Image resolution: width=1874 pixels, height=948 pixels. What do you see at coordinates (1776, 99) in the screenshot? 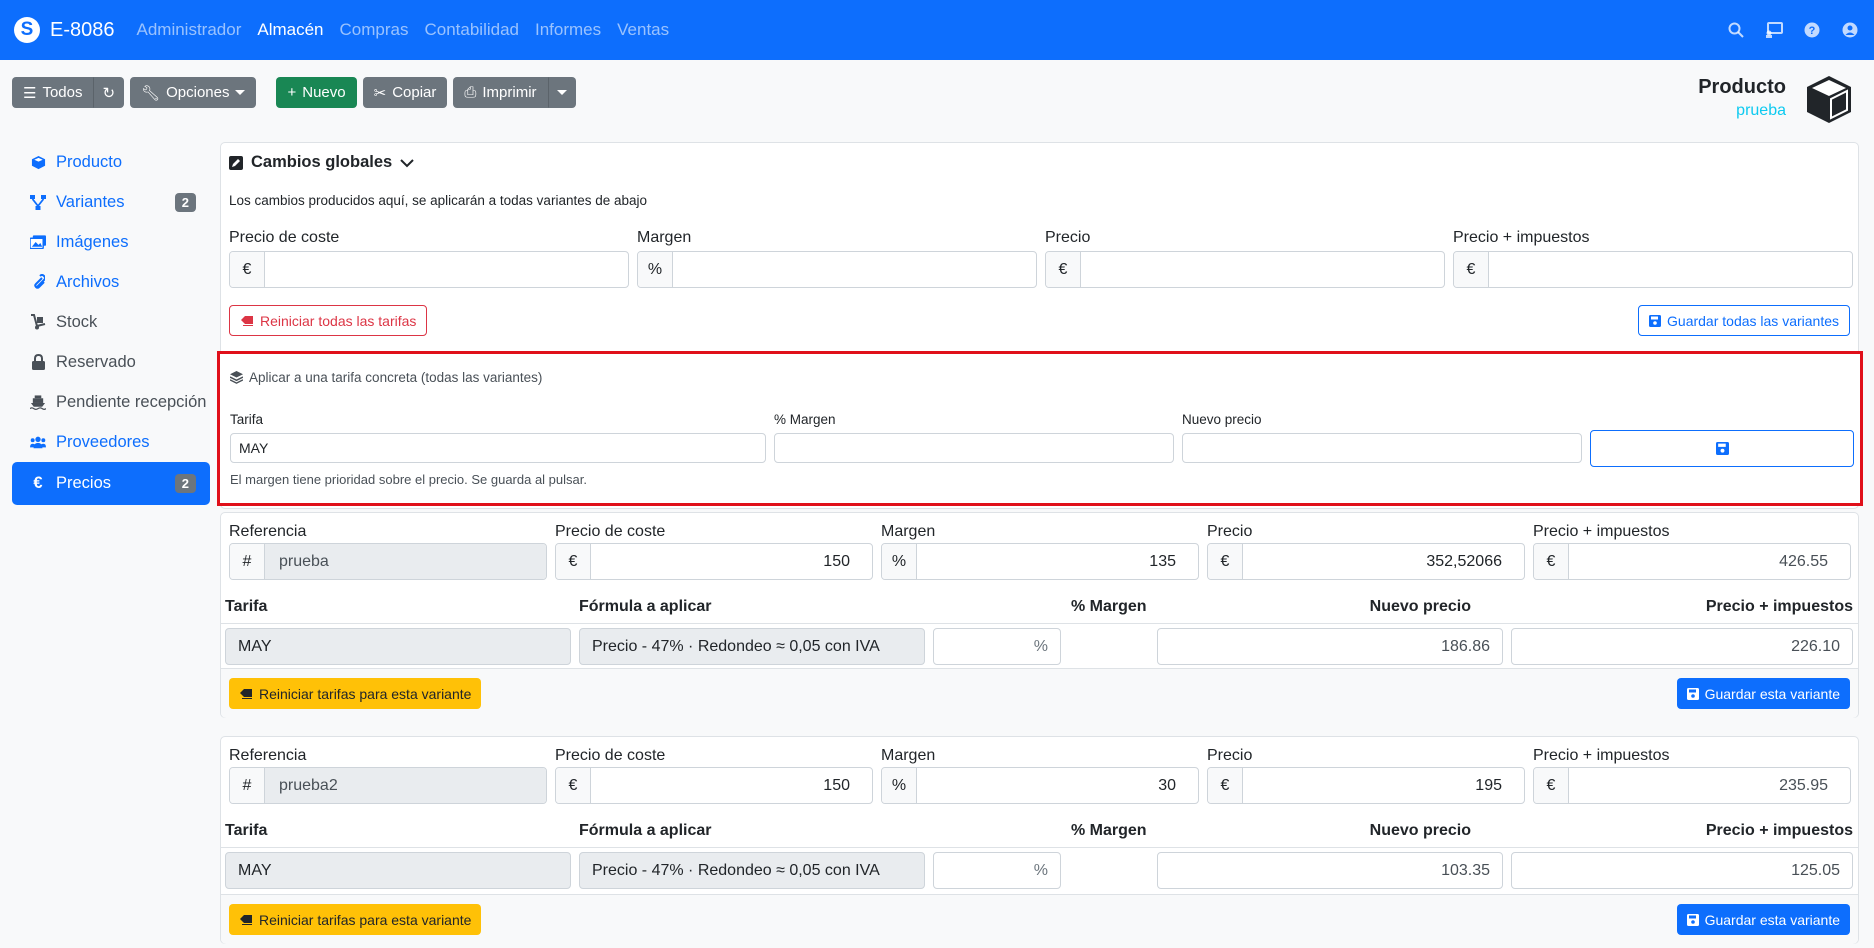
I see `page-header: Producto prueba` at bounding box center [1776, 99].